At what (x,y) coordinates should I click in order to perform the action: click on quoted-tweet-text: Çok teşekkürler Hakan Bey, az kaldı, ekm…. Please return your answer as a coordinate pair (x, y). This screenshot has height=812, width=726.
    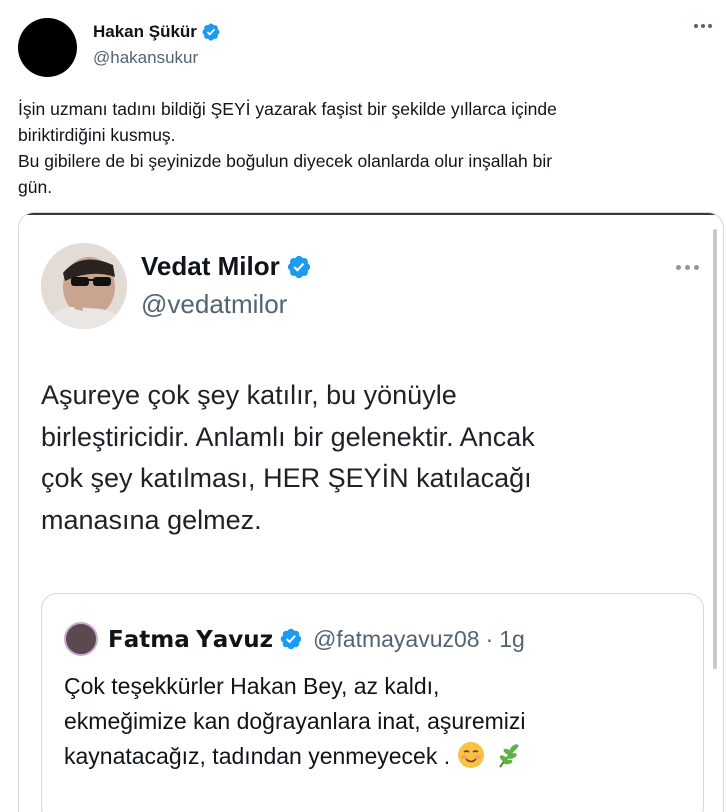
    Looking at the image, I should click on (374, 721).